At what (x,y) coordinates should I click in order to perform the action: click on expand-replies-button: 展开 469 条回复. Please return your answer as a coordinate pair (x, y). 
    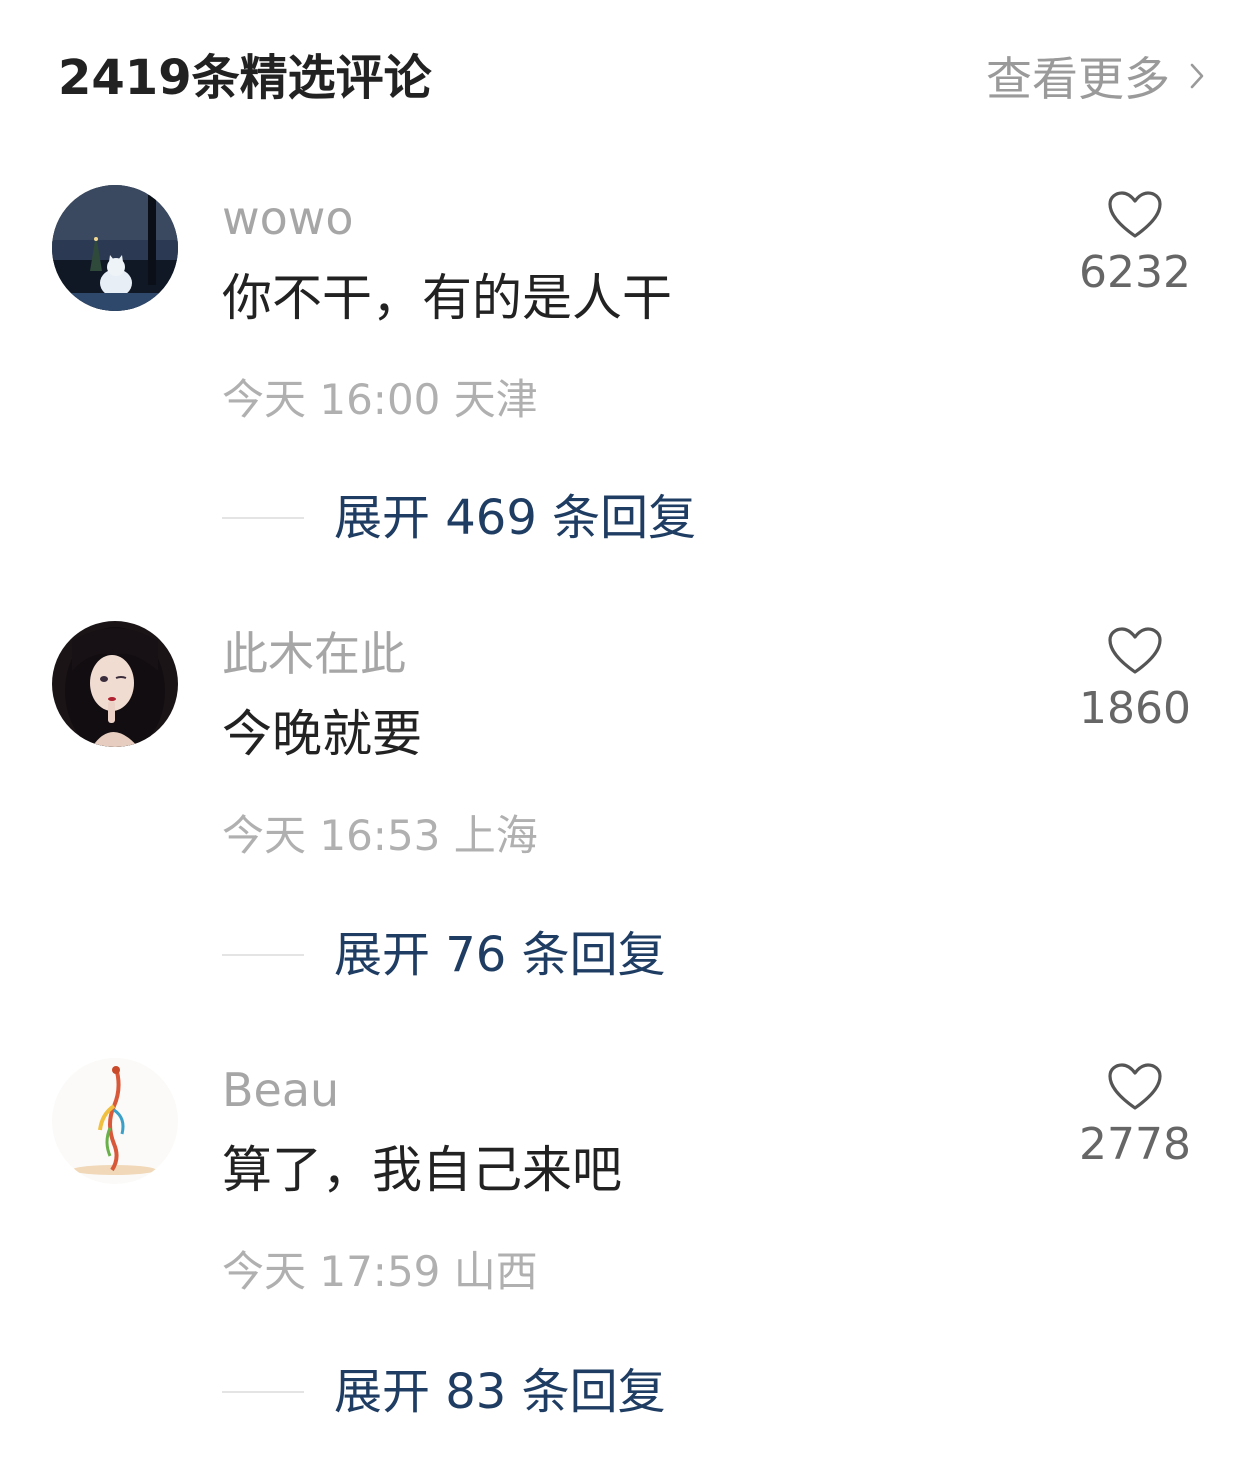
    Looking at the image, I should click on (459, 518).